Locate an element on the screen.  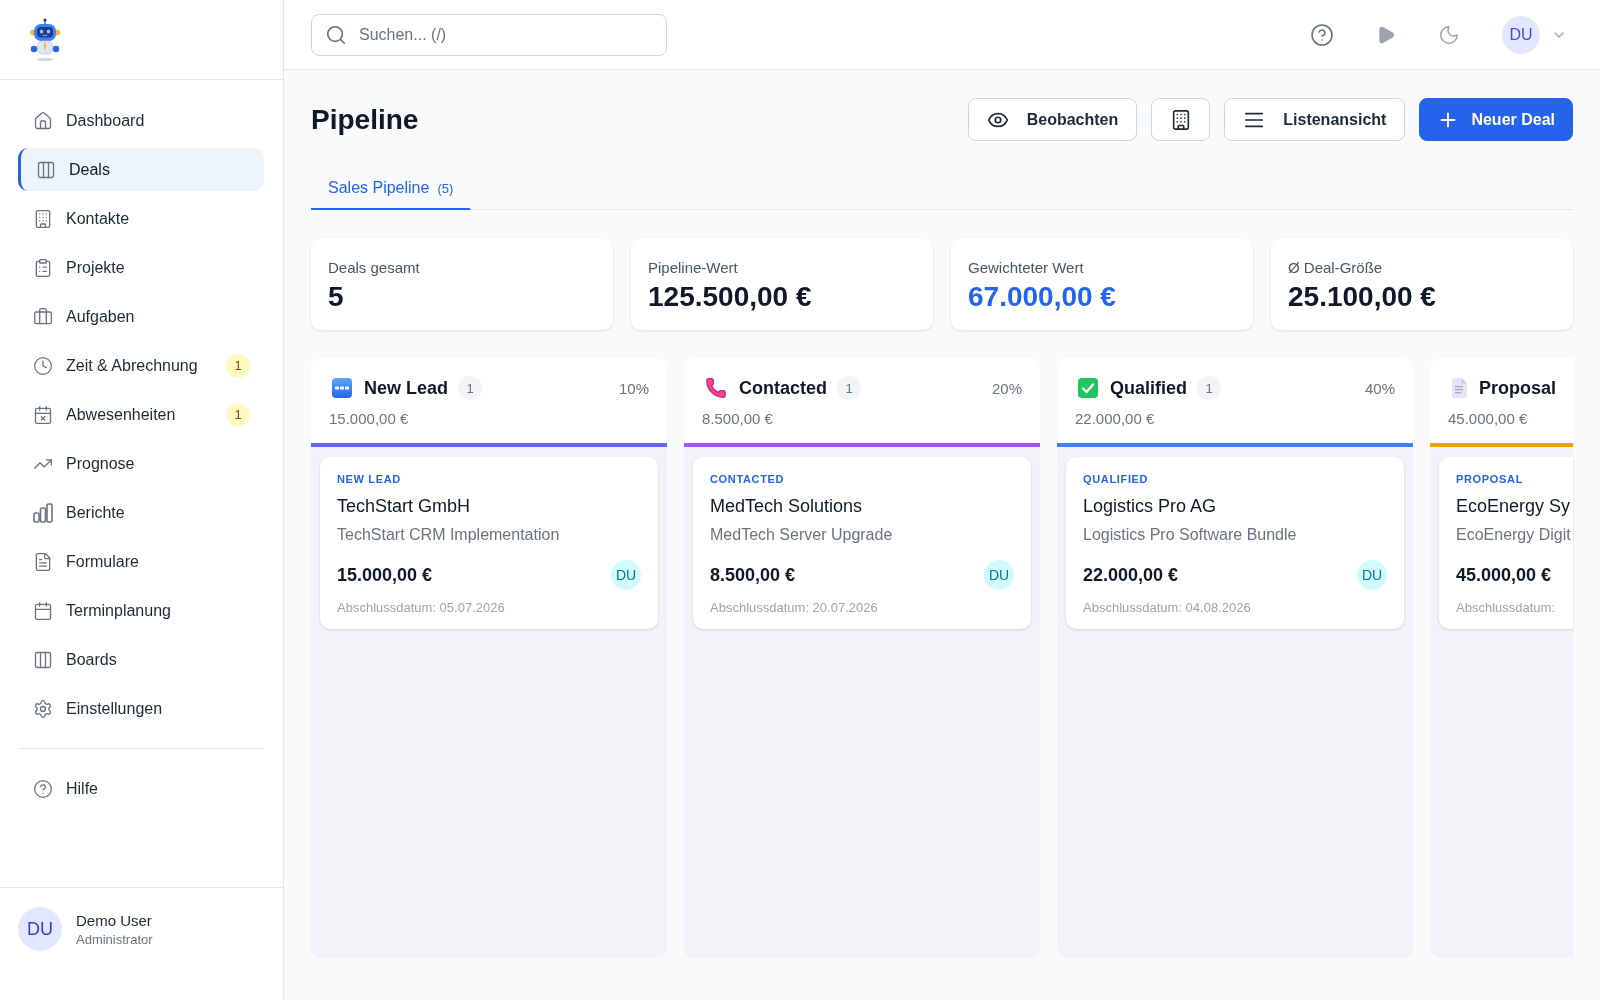
stage-title: Contacted is located at coordinates (783, 388).